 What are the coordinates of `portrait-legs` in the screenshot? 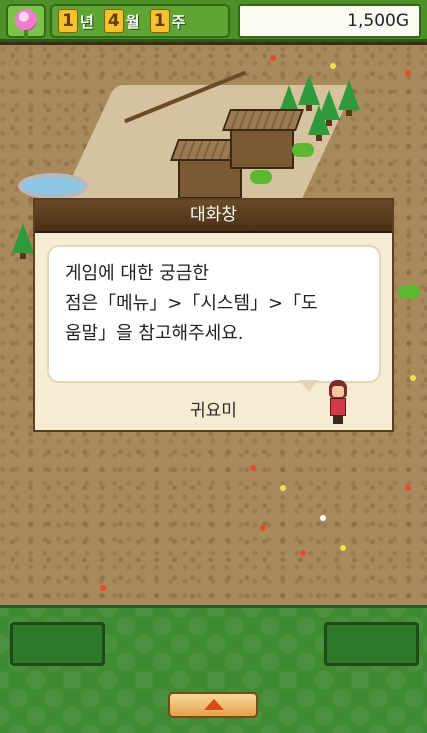 It's located at (338, 420).